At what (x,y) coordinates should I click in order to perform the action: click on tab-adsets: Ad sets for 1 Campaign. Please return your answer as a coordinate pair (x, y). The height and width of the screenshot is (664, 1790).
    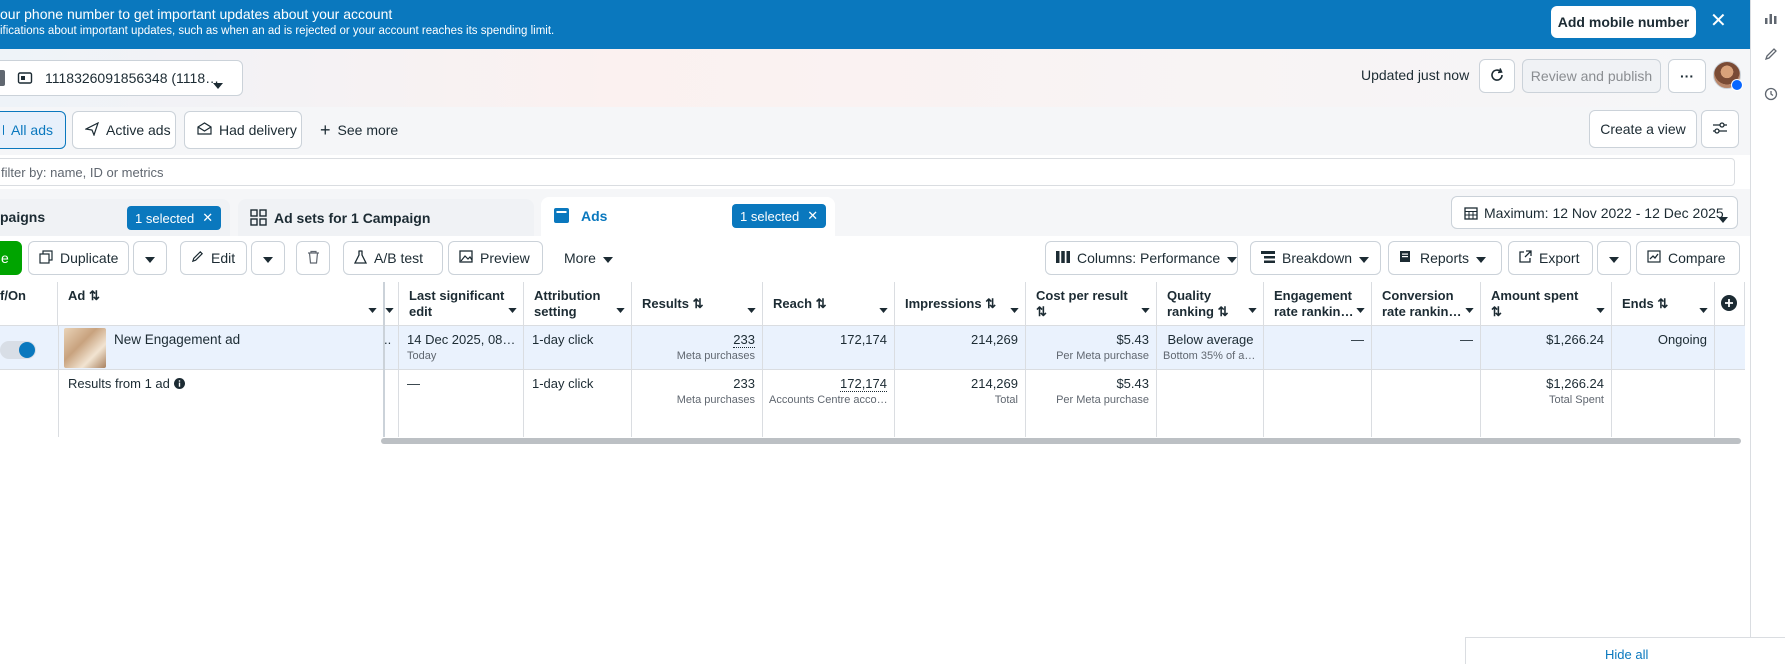
    Looking at the image, I should click on (386, 217).